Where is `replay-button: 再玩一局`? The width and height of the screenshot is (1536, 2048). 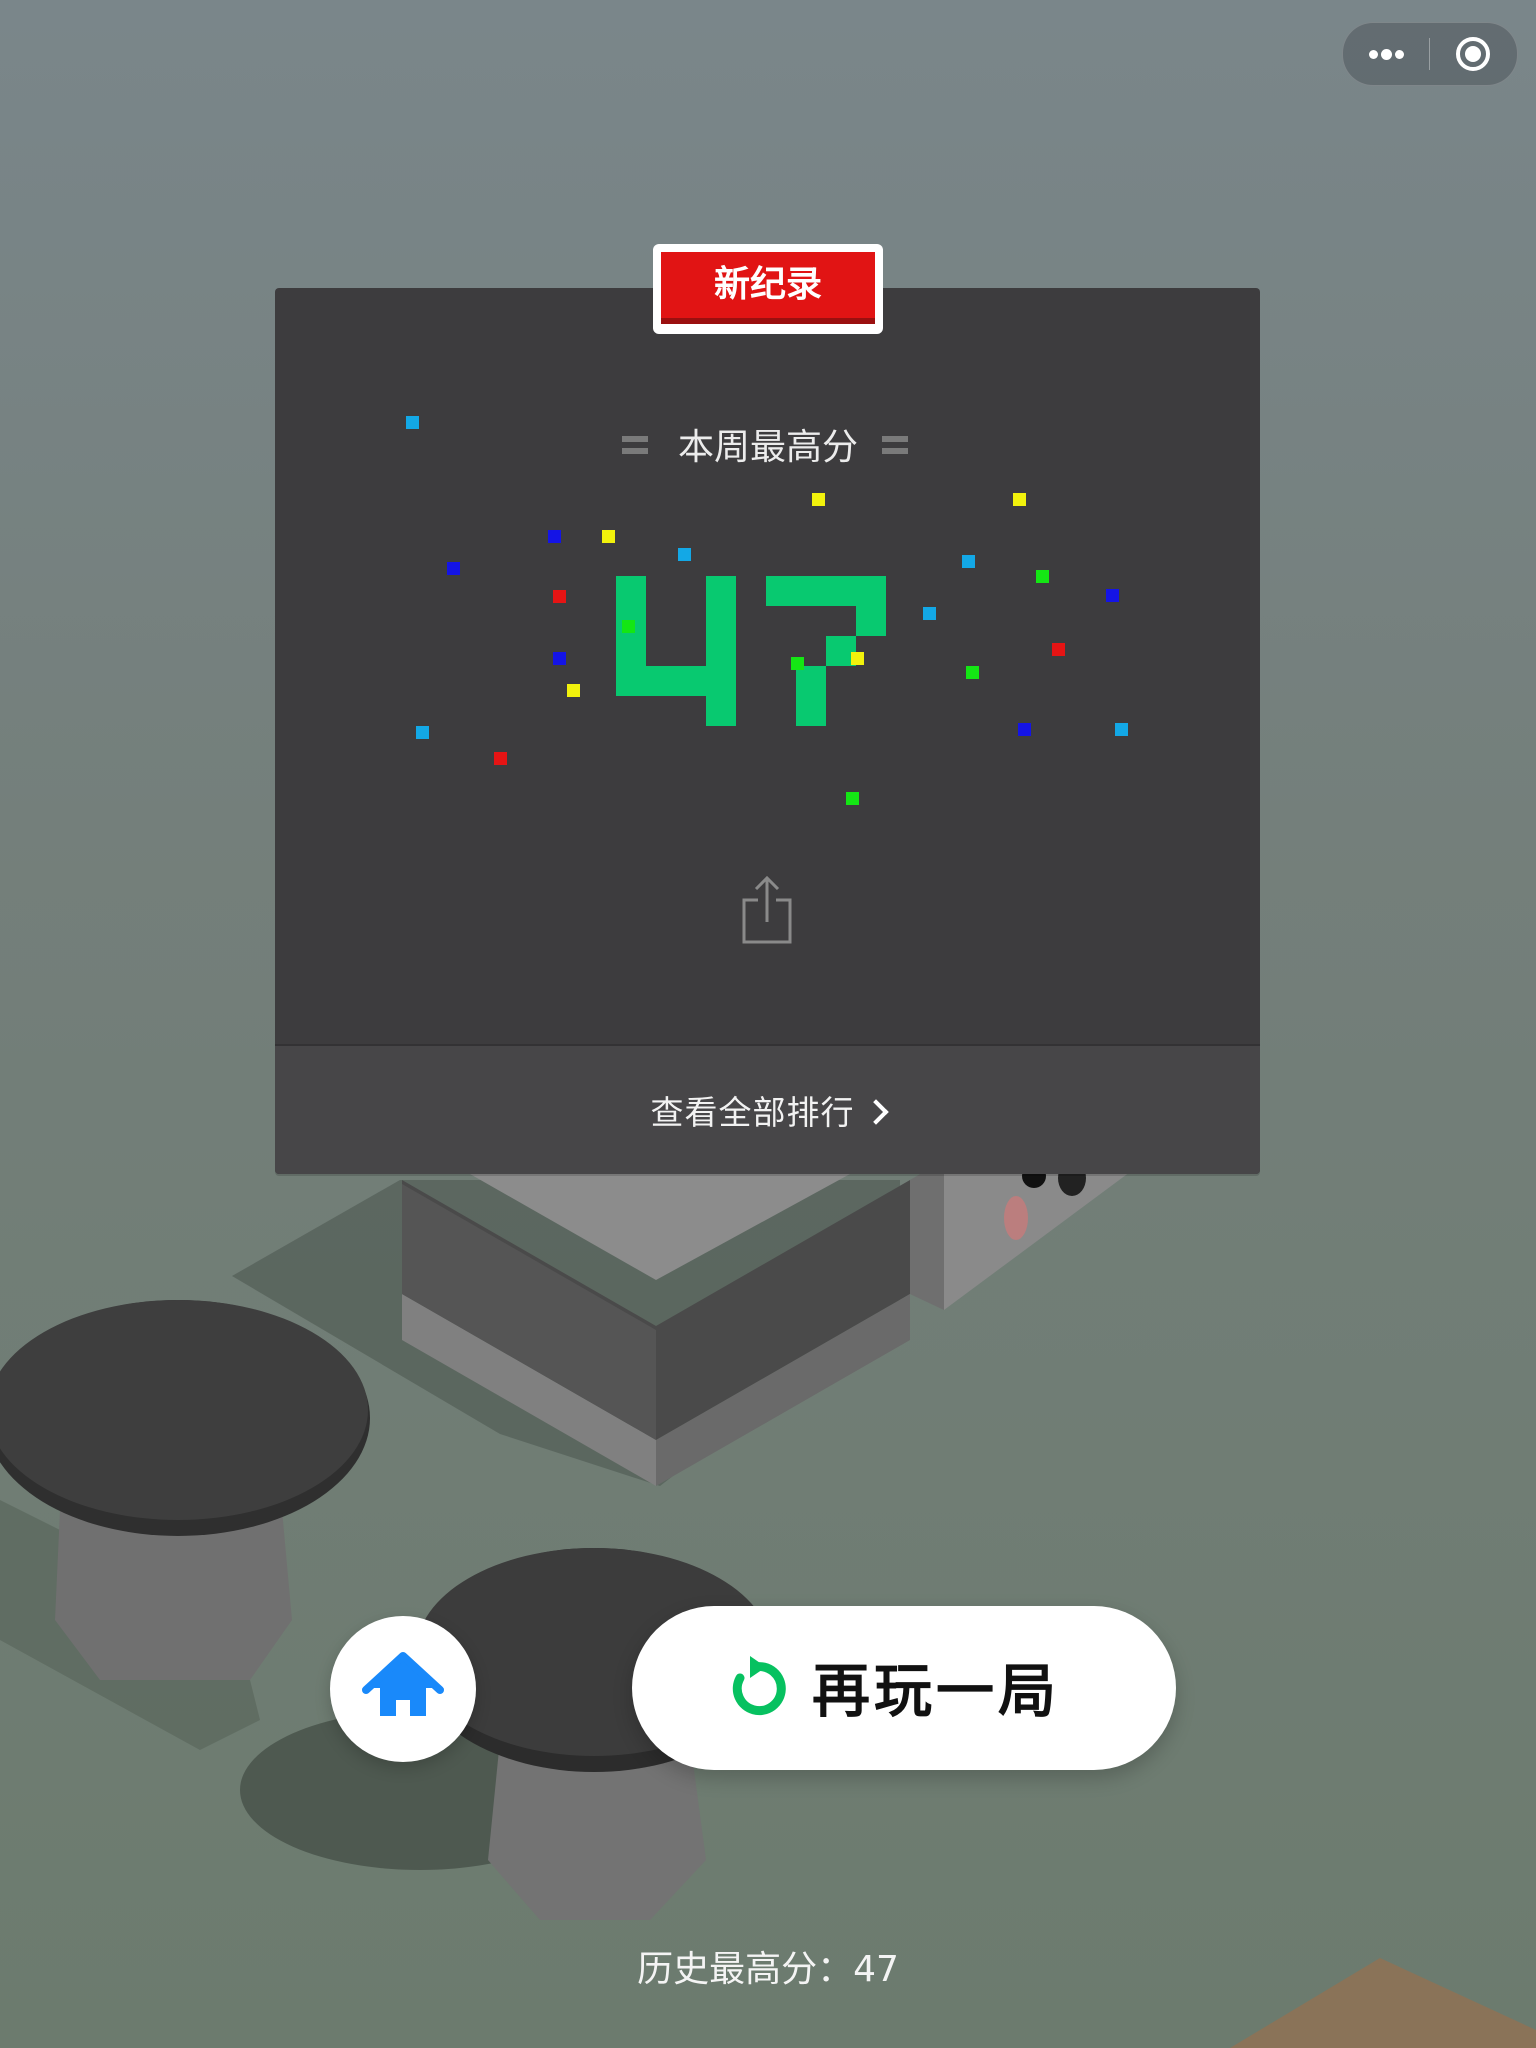
replay-button: 再玩一局 is located at coordinates (904, 1688).